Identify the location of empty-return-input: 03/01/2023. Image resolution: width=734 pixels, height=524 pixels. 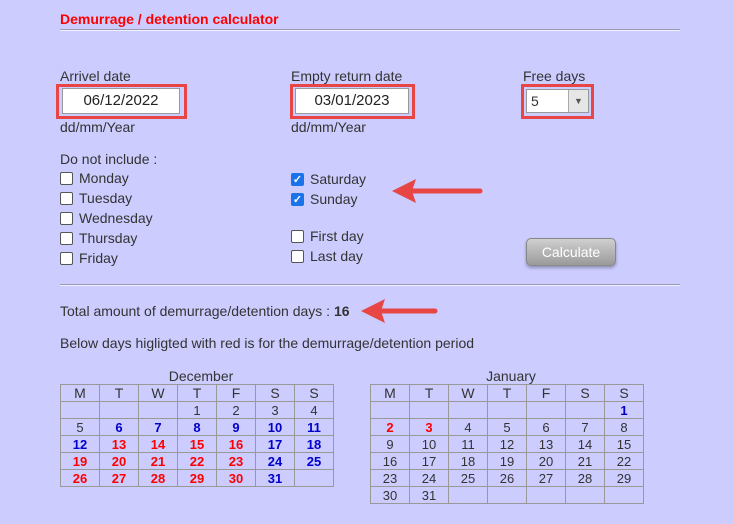
(352, 101).